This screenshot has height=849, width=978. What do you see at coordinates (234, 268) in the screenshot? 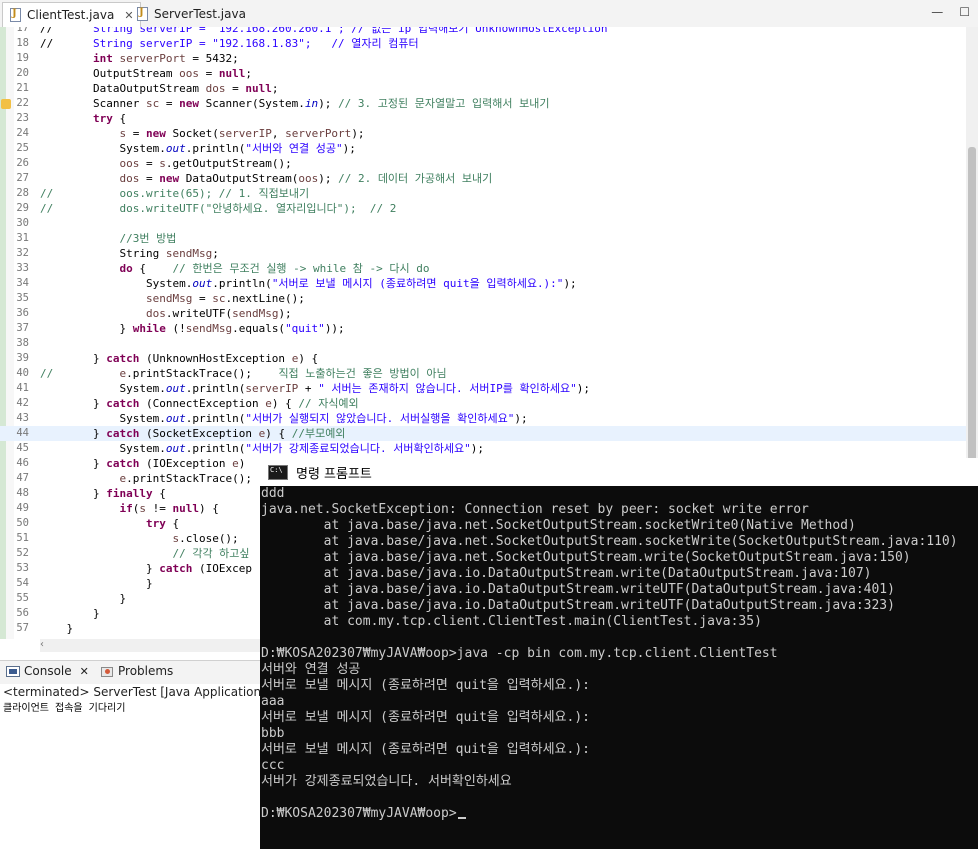
I see `code-text: do { // 한번은 무조건 실행 -> while 참 -> 다시 do` at bounding box center [234, 268].